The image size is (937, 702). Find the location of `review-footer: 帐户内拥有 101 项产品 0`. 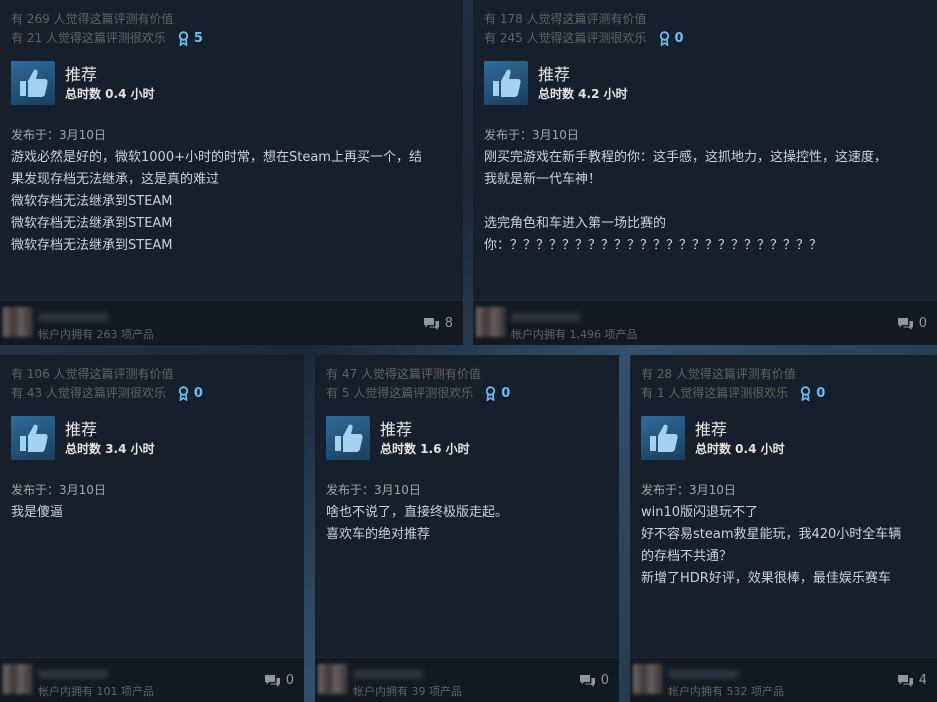

review-footer: 帐户内拥有 101 项产品 0 is located at coordinates (152, 679).